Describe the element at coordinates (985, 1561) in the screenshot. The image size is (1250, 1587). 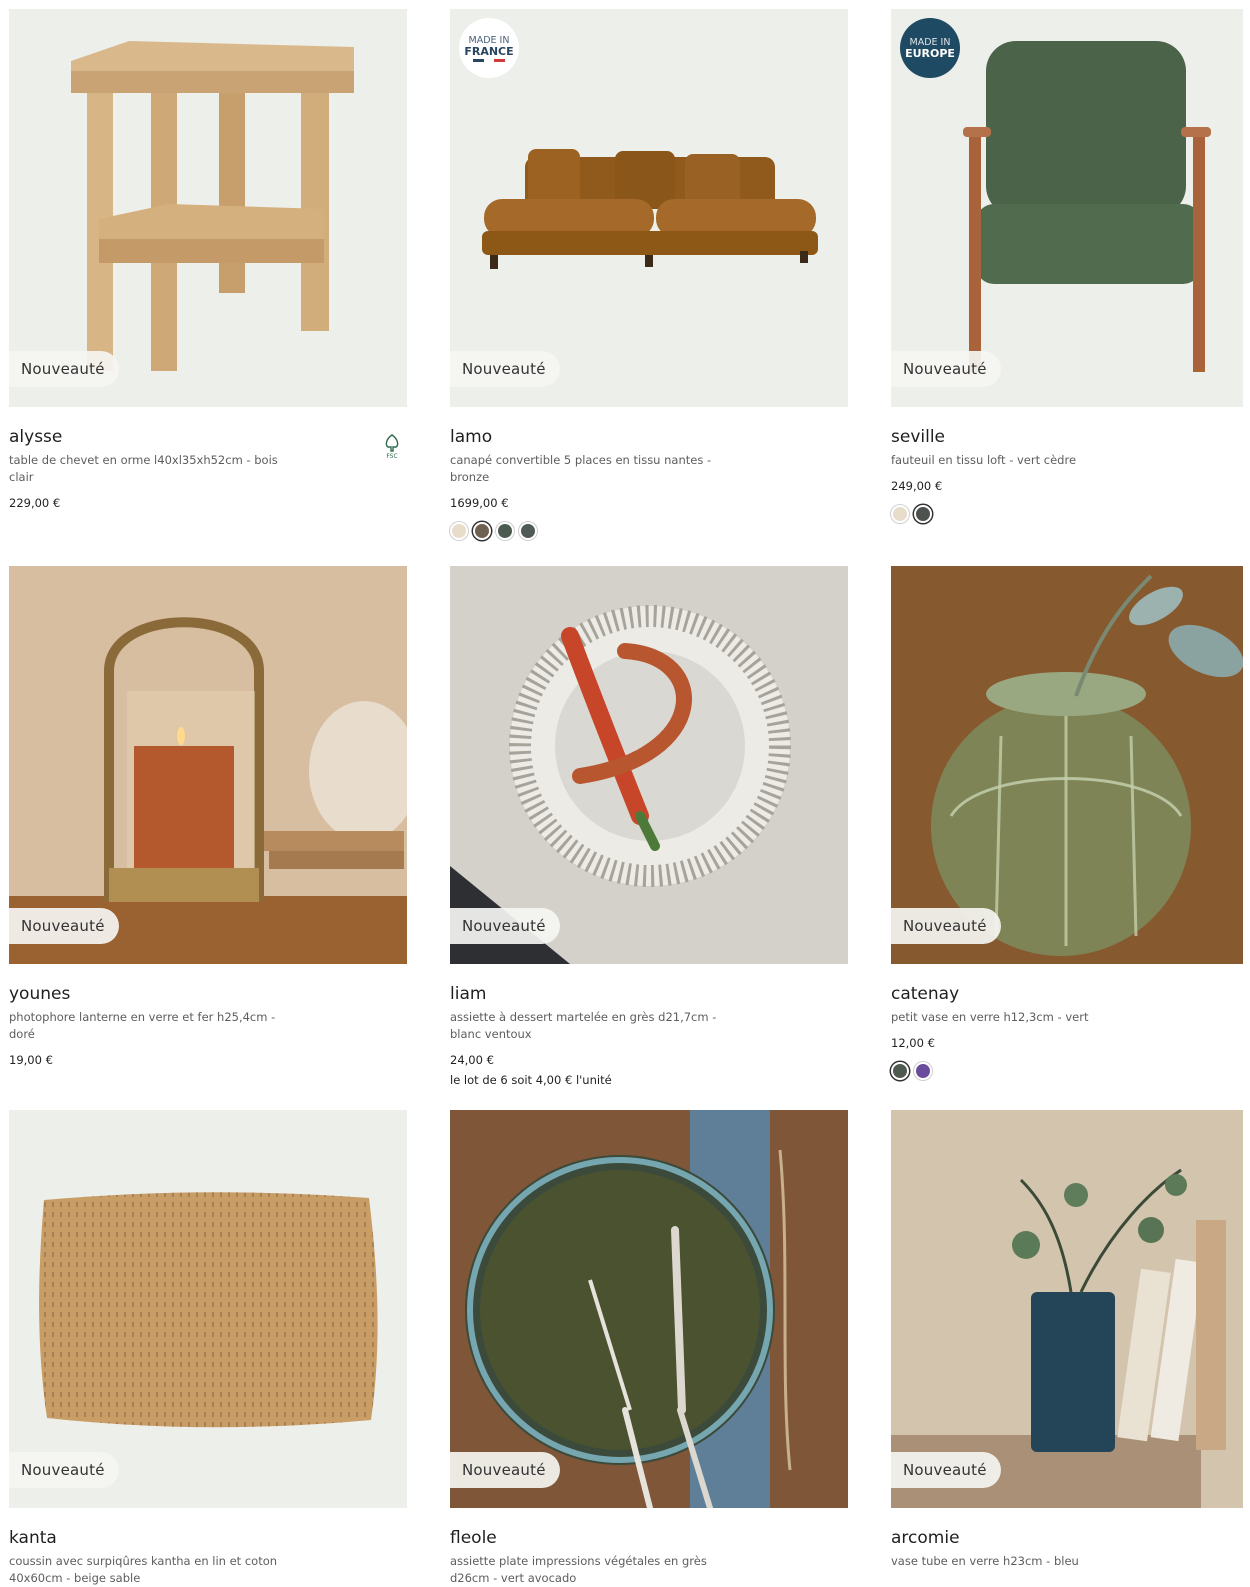
I see `product-description: vase tube en verre h23cm - bleu` at that location.